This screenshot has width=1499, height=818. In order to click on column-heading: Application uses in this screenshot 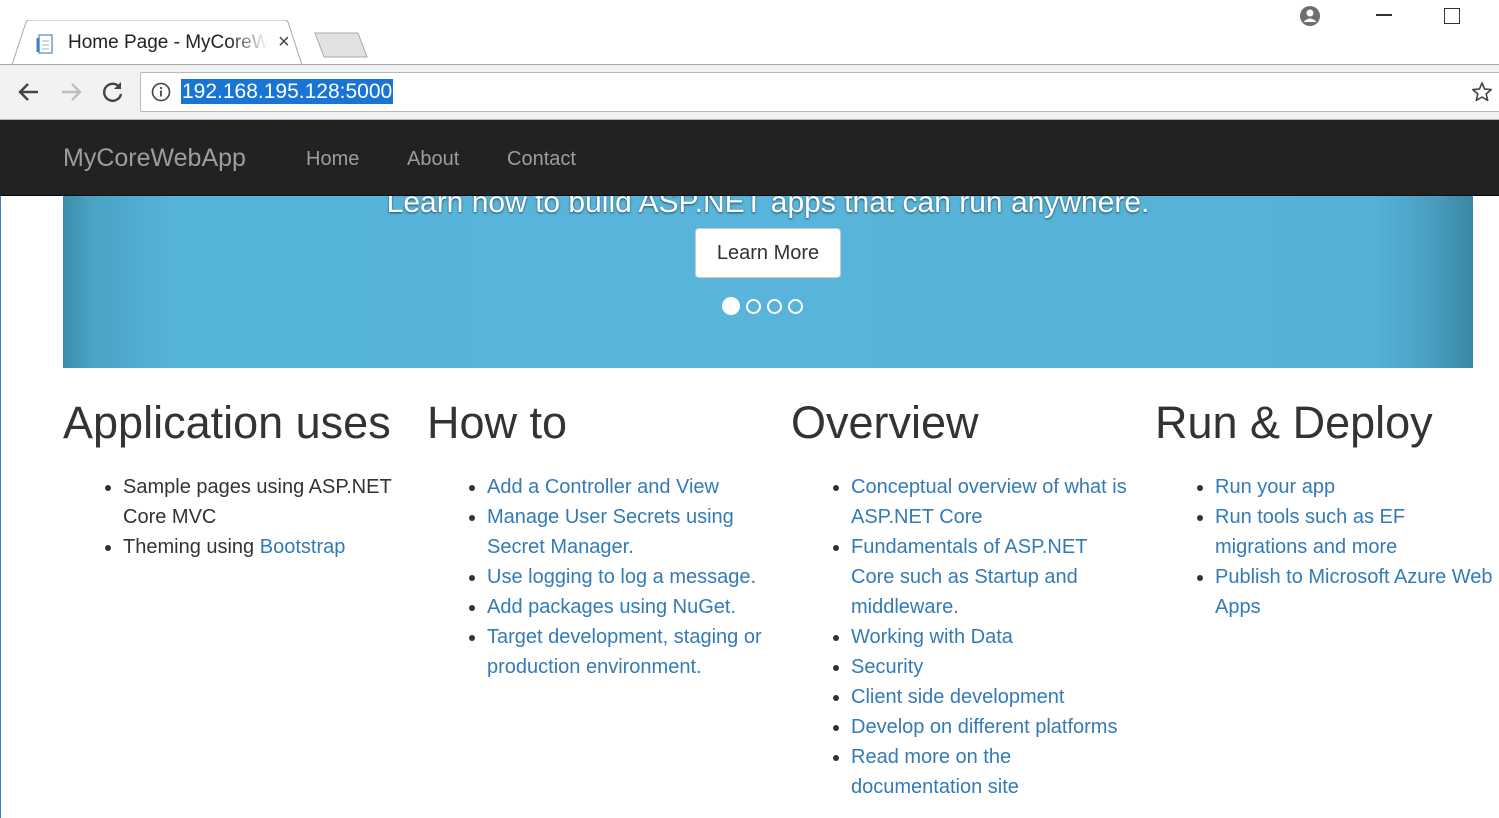, I will do `click(227, 422)`.